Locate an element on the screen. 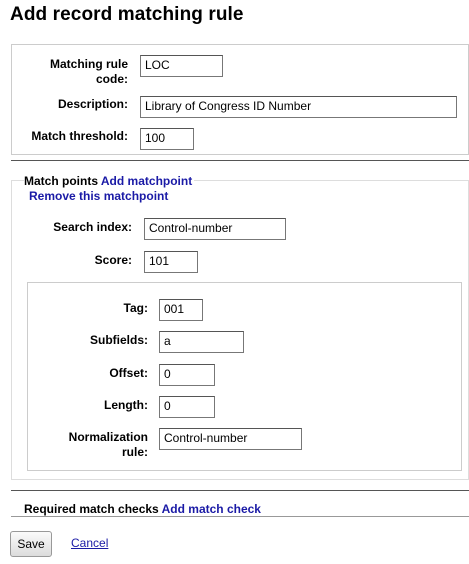  cancel-link: Cancel is located at coordinates (89, 543).